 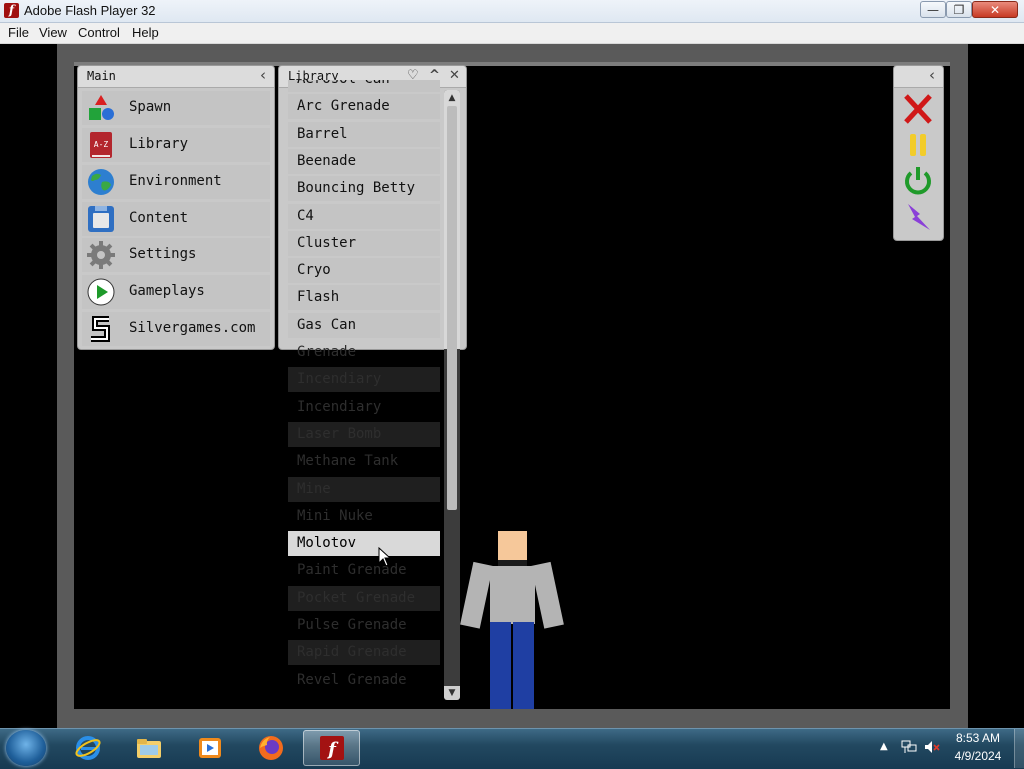 What do you see at coordinates (933, 9) in the screenshot?
I see `minimize-button: —` at bounding box center [933, 9].